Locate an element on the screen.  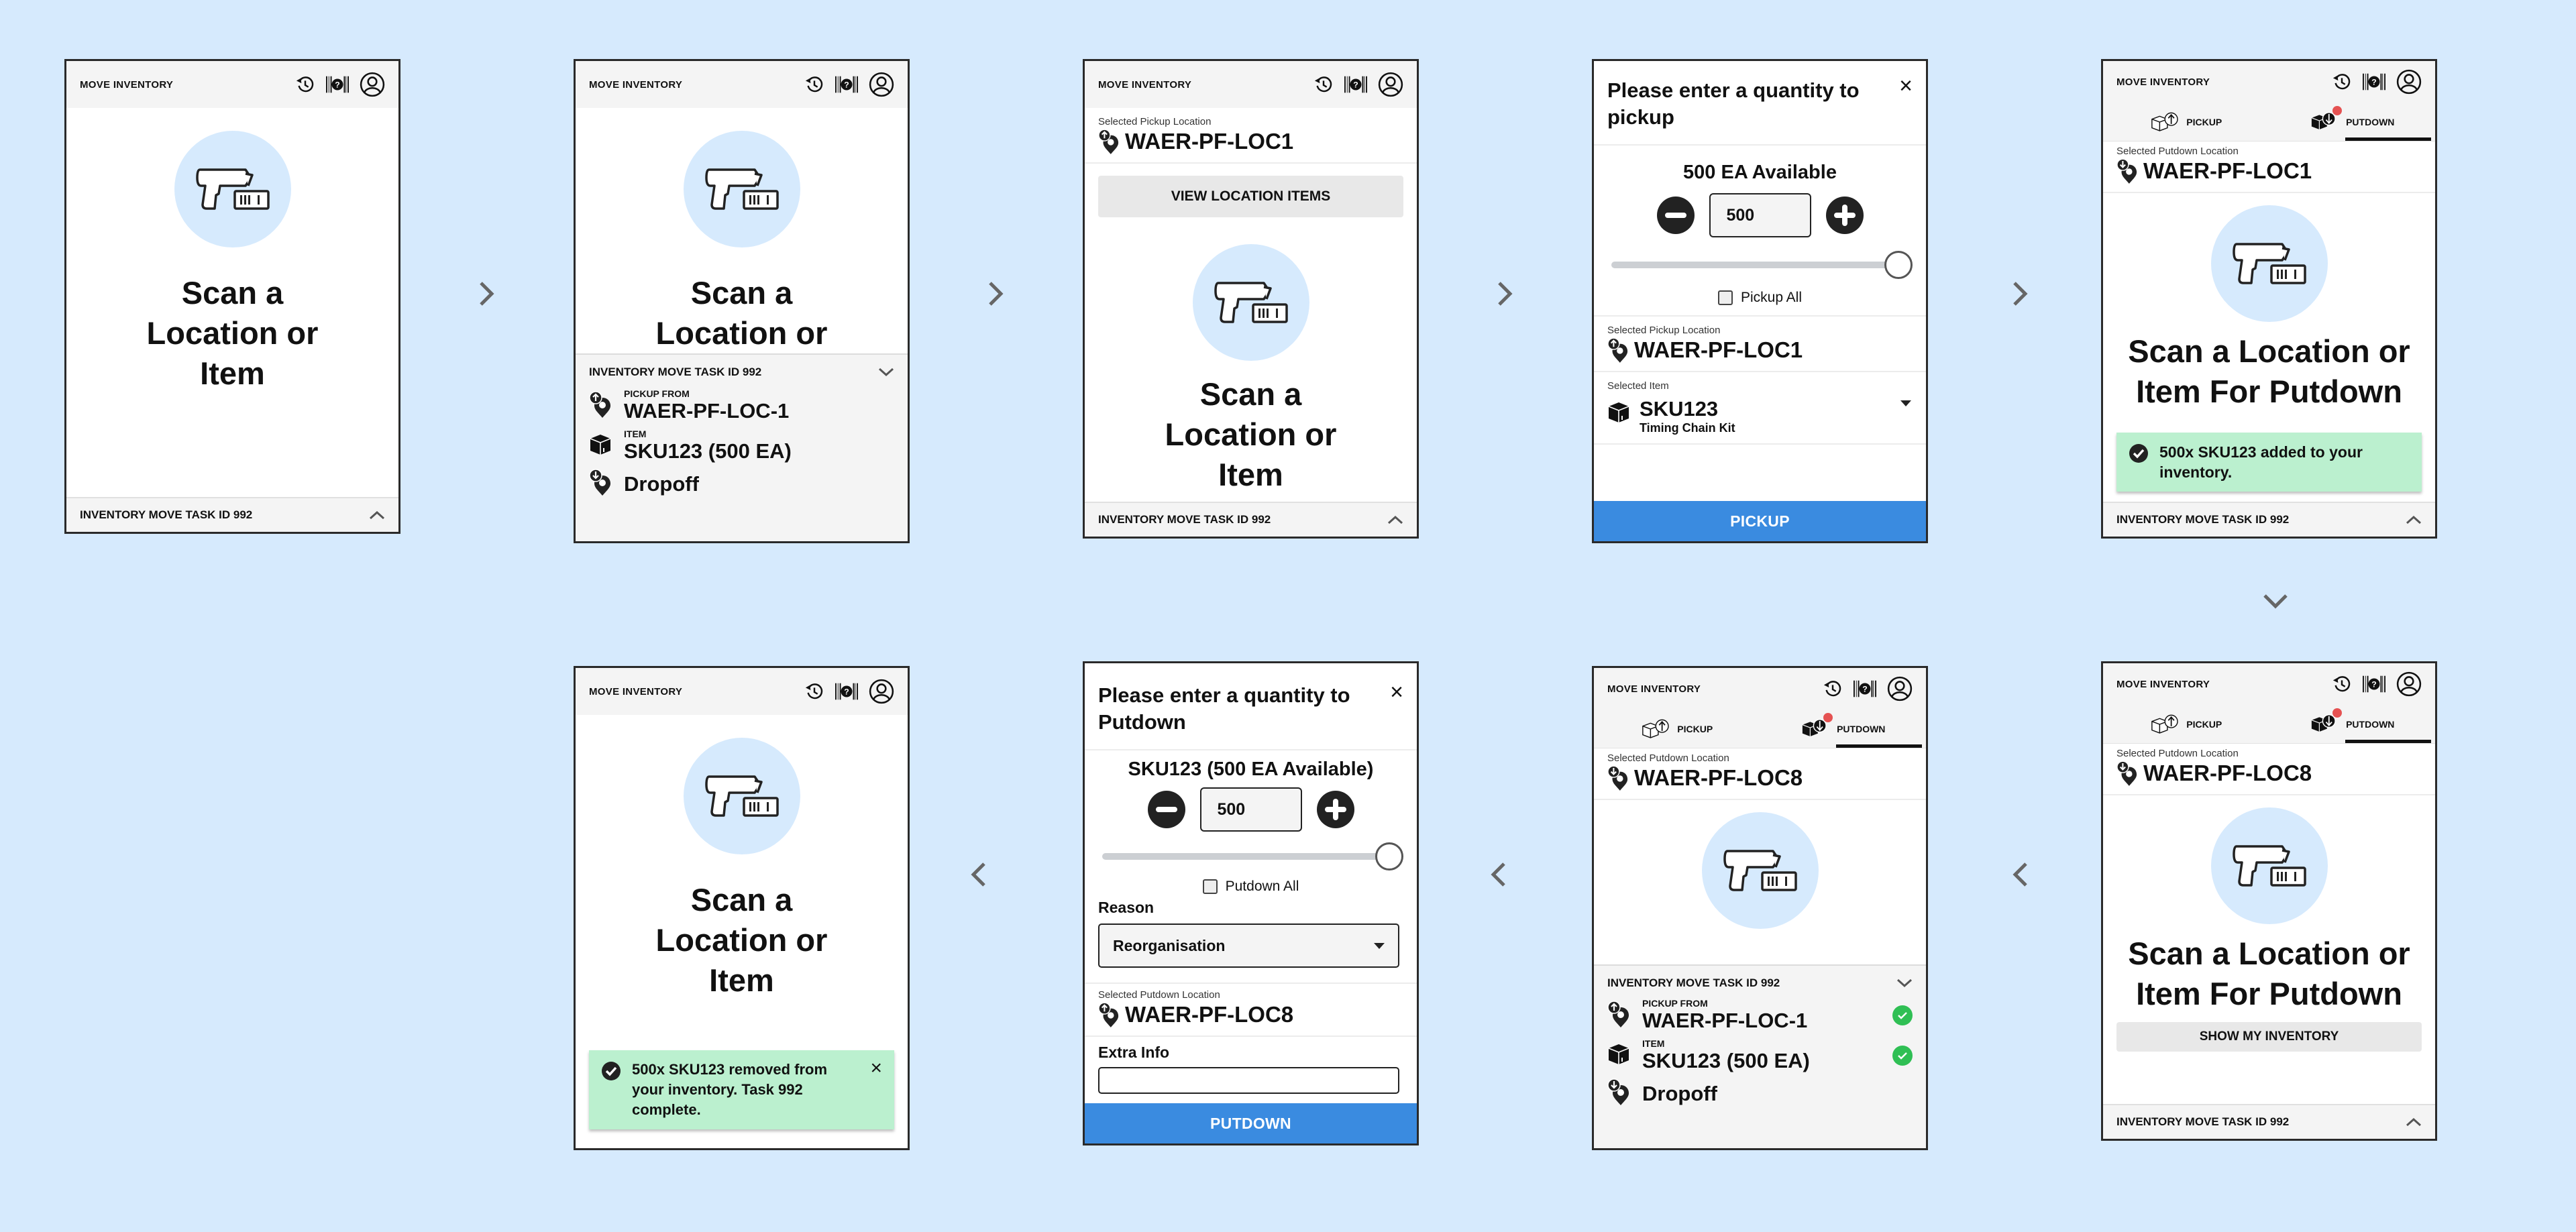
selected-location-label: Selected Putdown Location is located at coordinates (2177, 753).